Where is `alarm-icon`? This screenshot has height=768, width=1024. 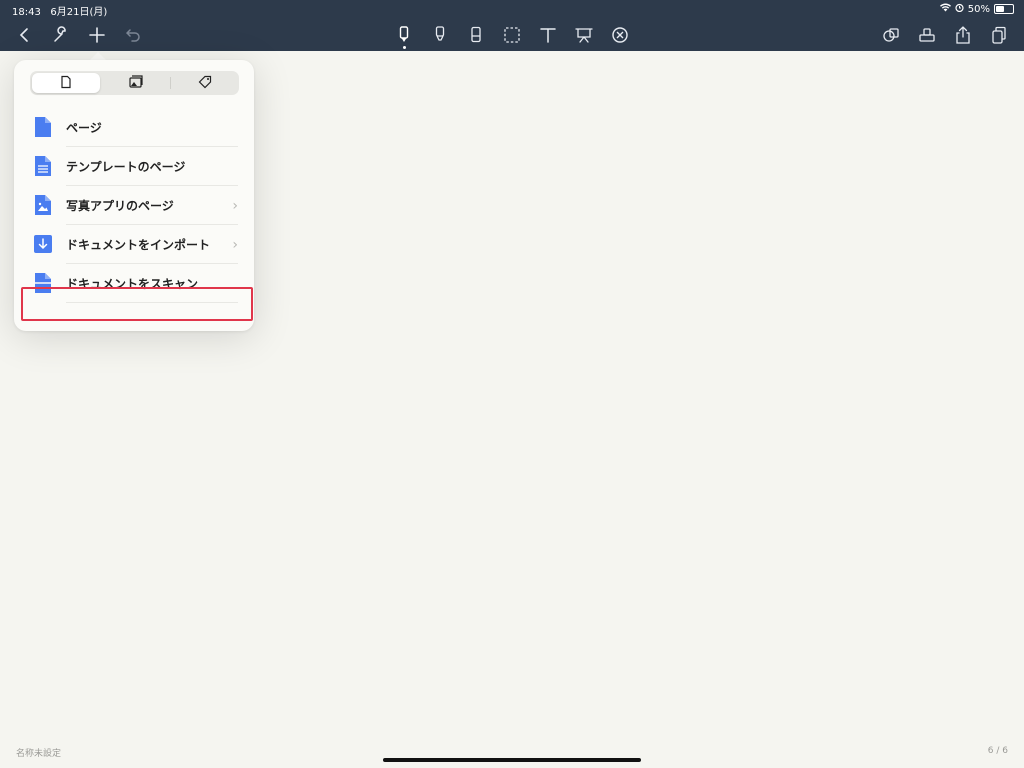 alarm-icon is located at coordinates (959, 9).